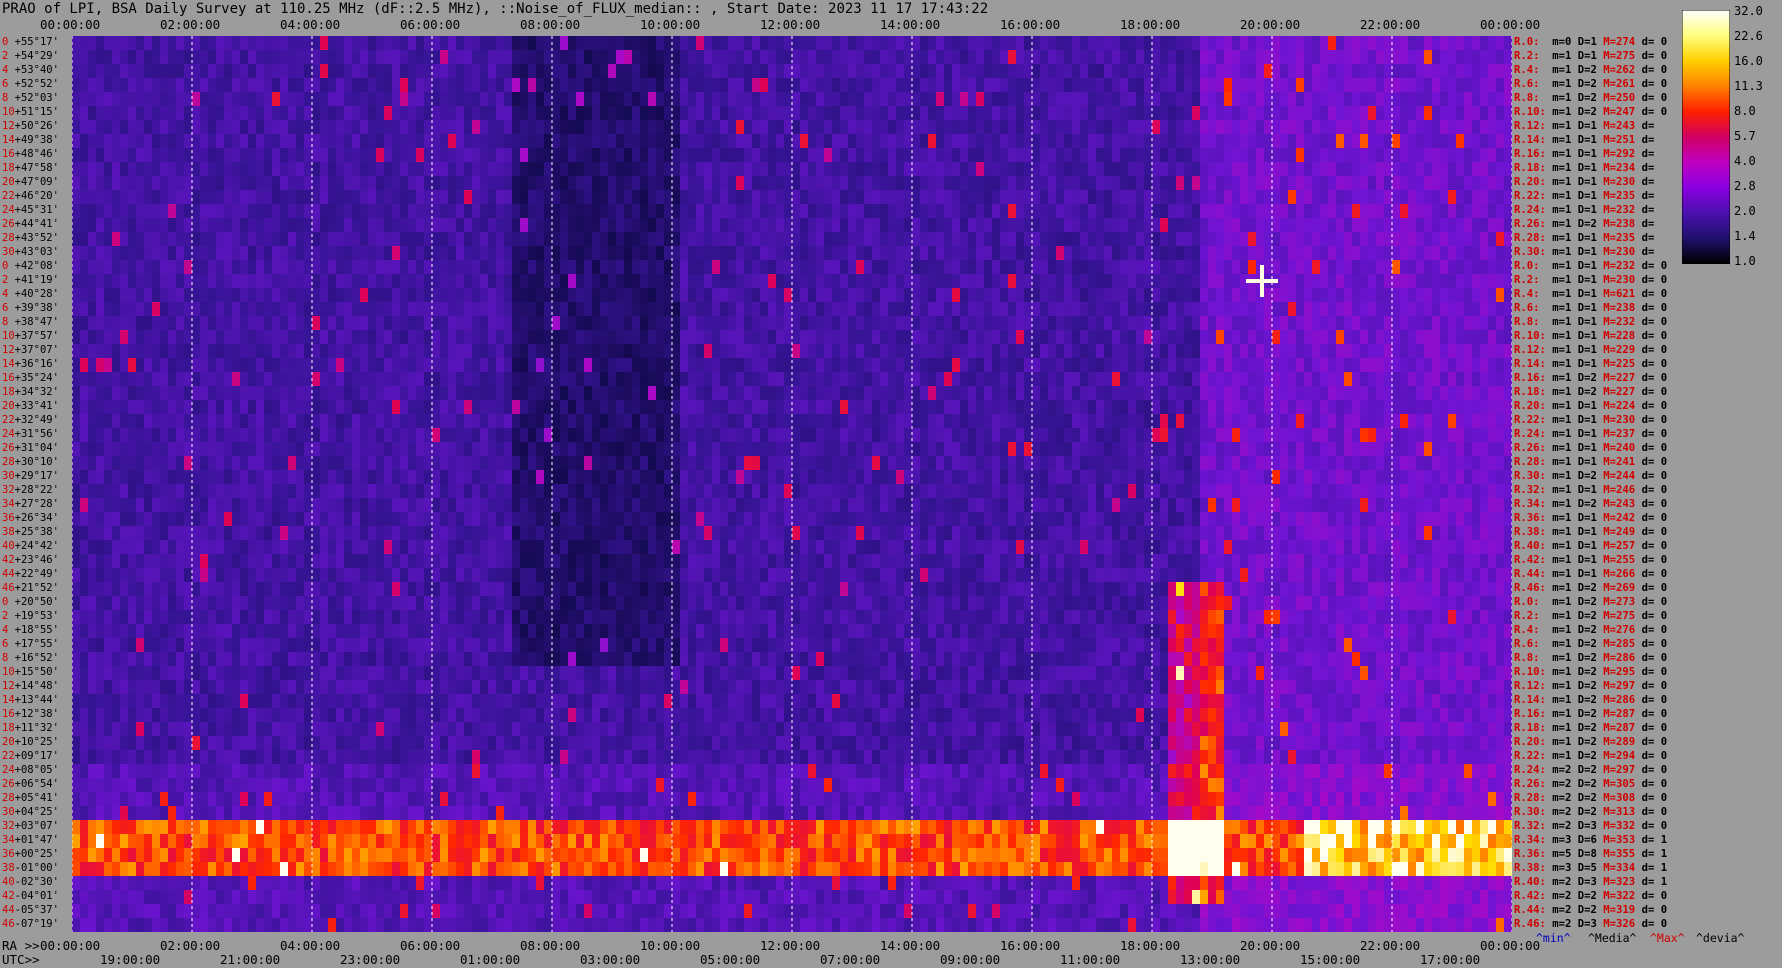  What do you see at coordinates (30, 448) in the screenshot?
I see `dec-label: 26+31°04'` at bounding box center [30, 448].